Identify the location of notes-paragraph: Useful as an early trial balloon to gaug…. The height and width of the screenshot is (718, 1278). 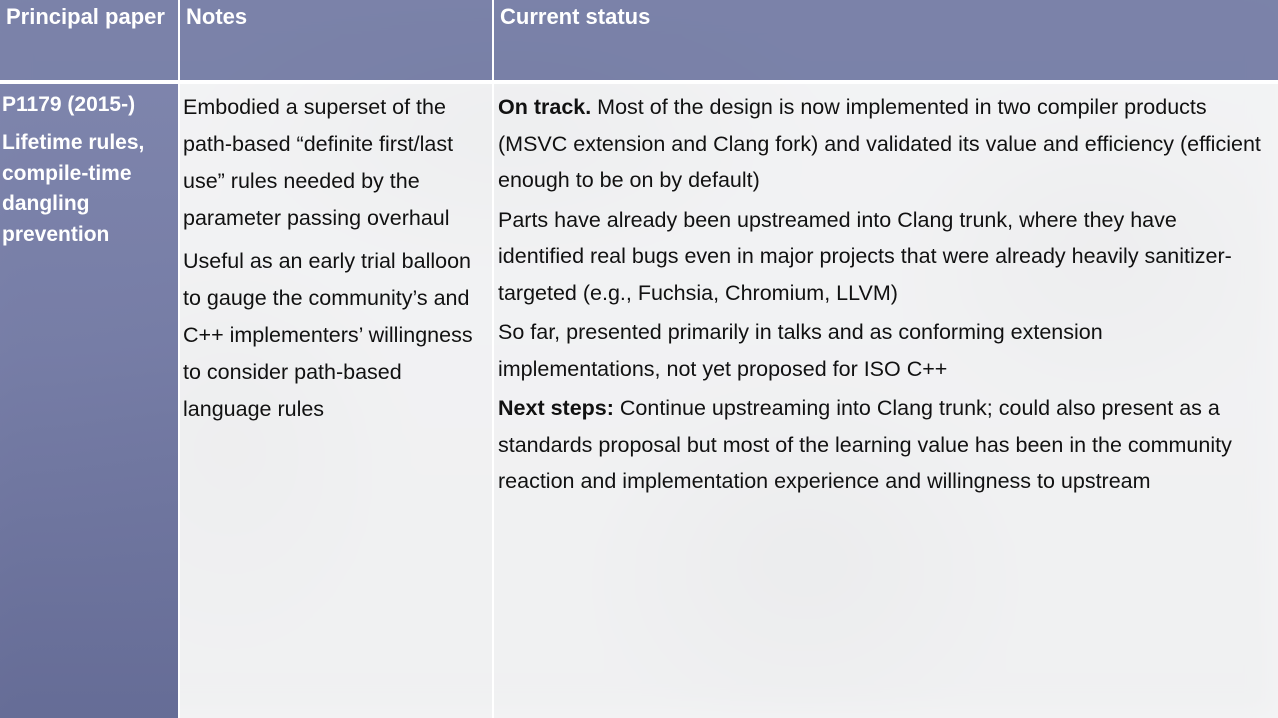
(328, 334).